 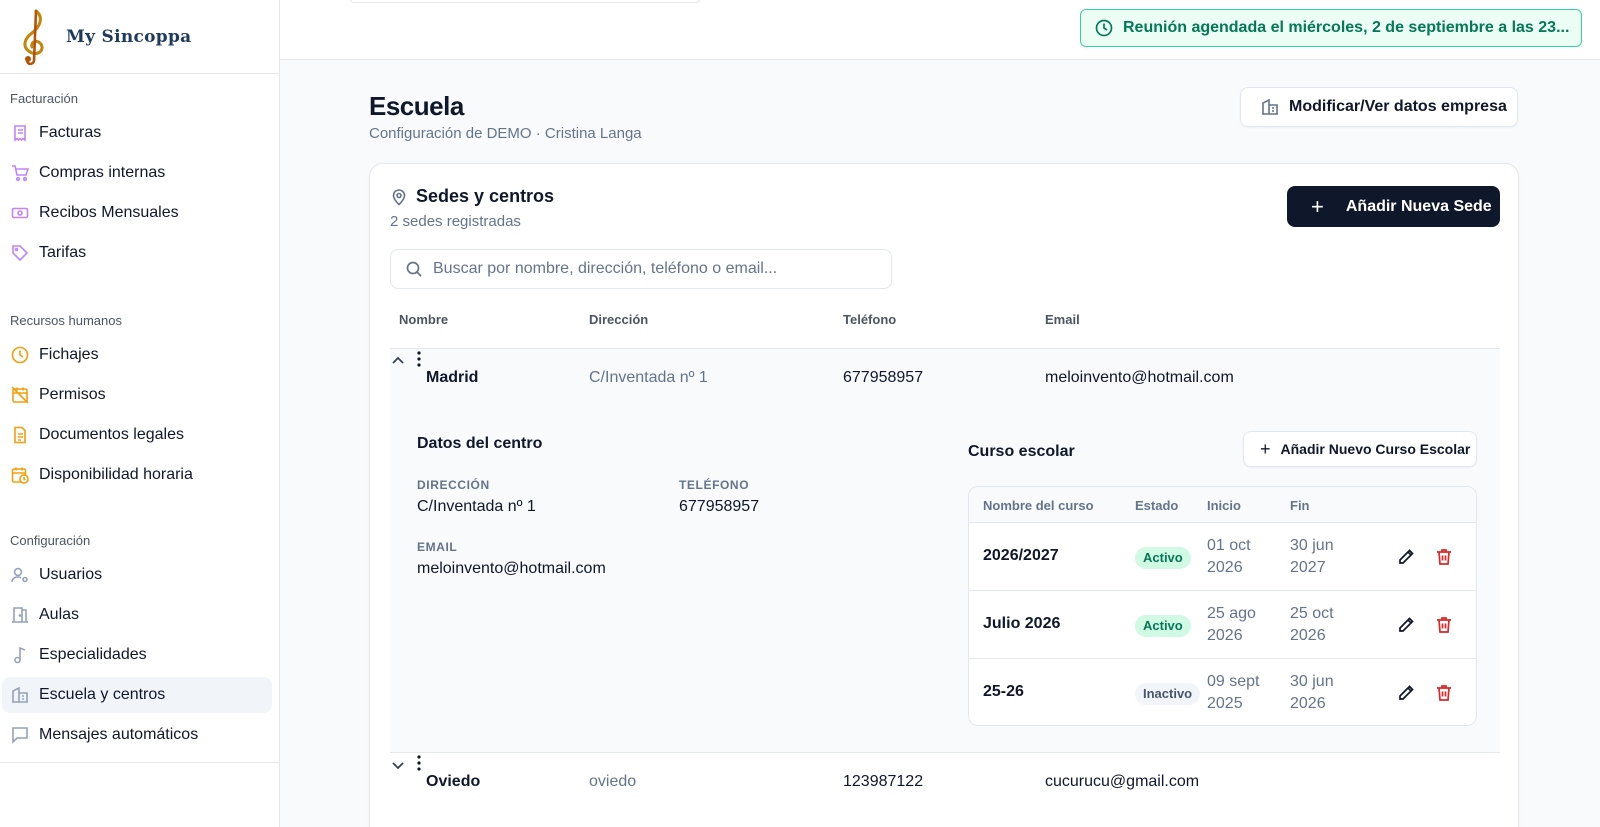 I want to click on col-course-start: Inicio, so click(x=1224, y=505).